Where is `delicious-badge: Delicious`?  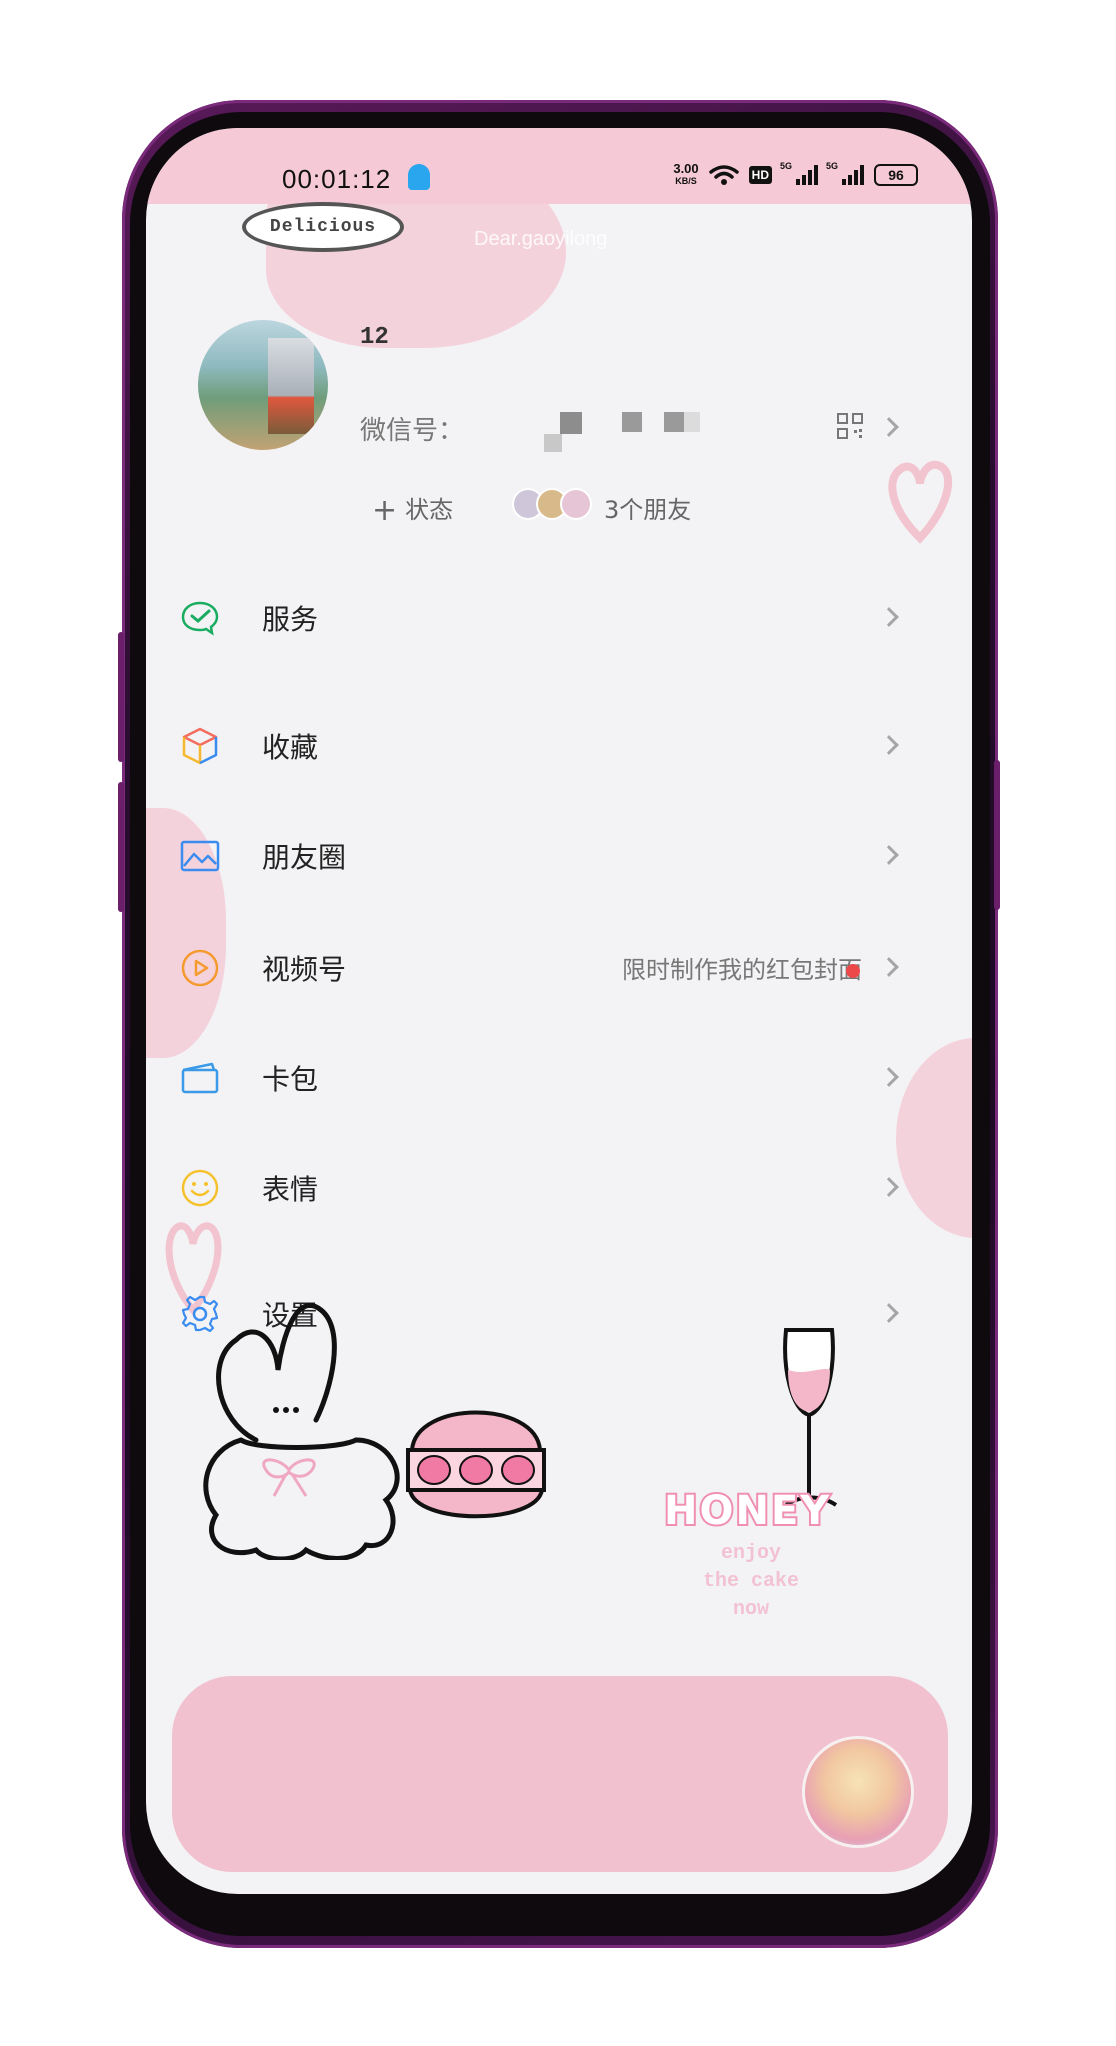
delicious-badge: Delicious is located at coordinates (323, 227).